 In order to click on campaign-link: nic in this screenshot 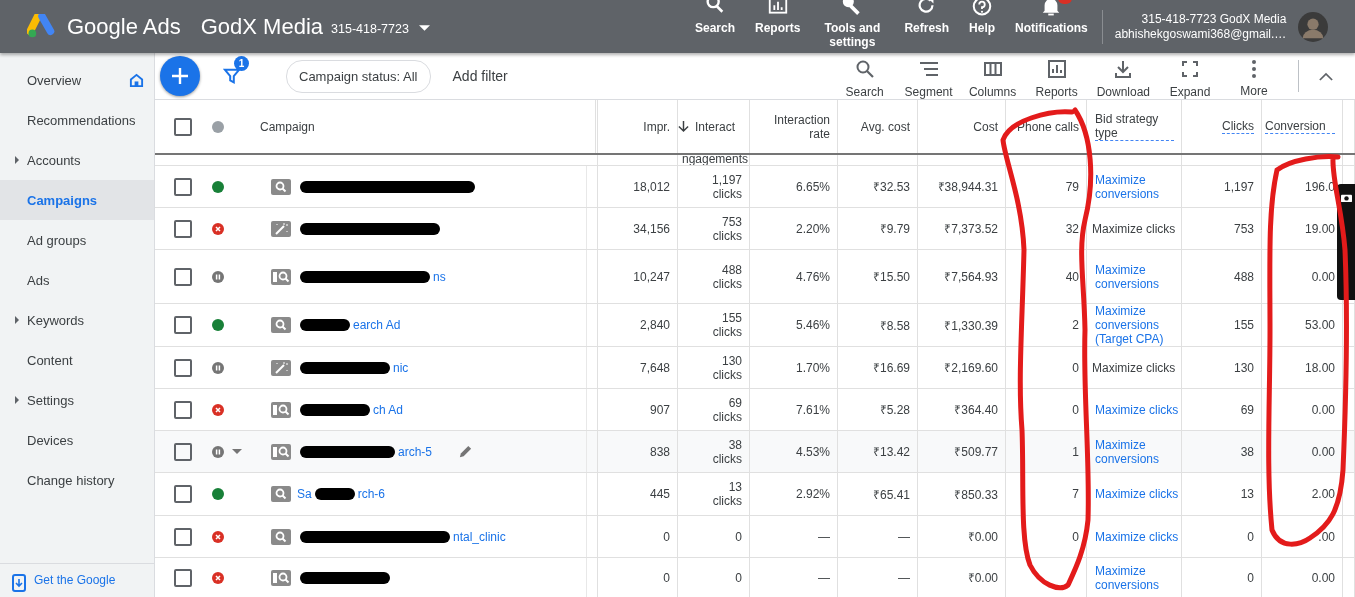, I will do `click(401, 367)`.